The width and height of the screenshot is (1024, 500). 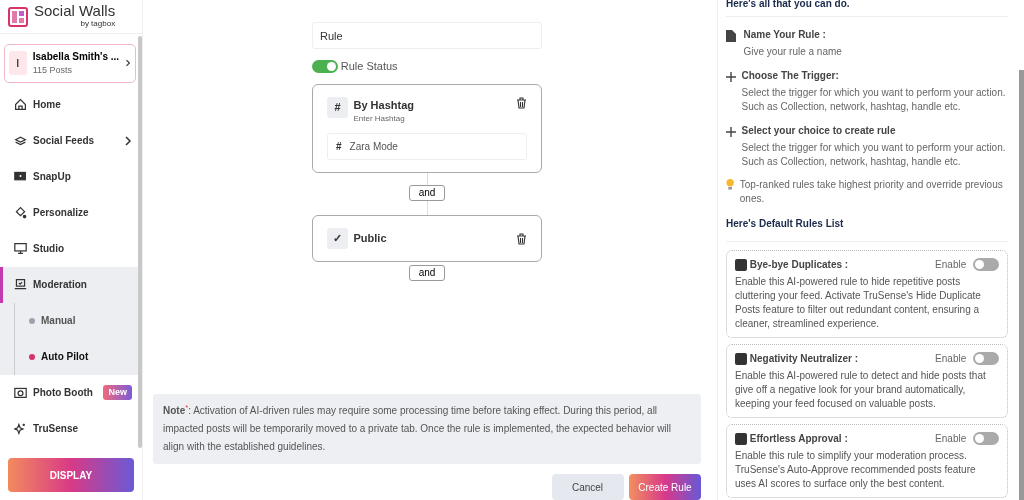 What do you see at coordinates (20, 104) in the screenshot?
I see `home-icon` at bounding box center [20, 104].